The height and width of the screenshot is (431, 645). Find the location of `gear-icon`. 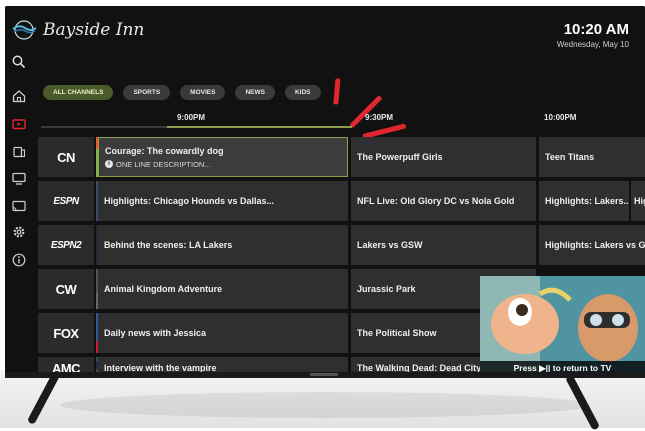

gear-icon is located at coordinates (19, 232).